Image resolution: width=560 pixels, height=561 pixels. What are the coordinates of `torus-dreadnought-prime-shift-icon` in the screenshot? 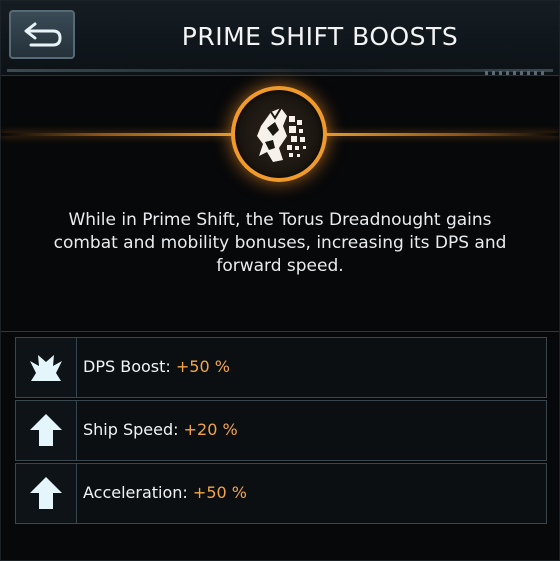 It's located at (281, 134).